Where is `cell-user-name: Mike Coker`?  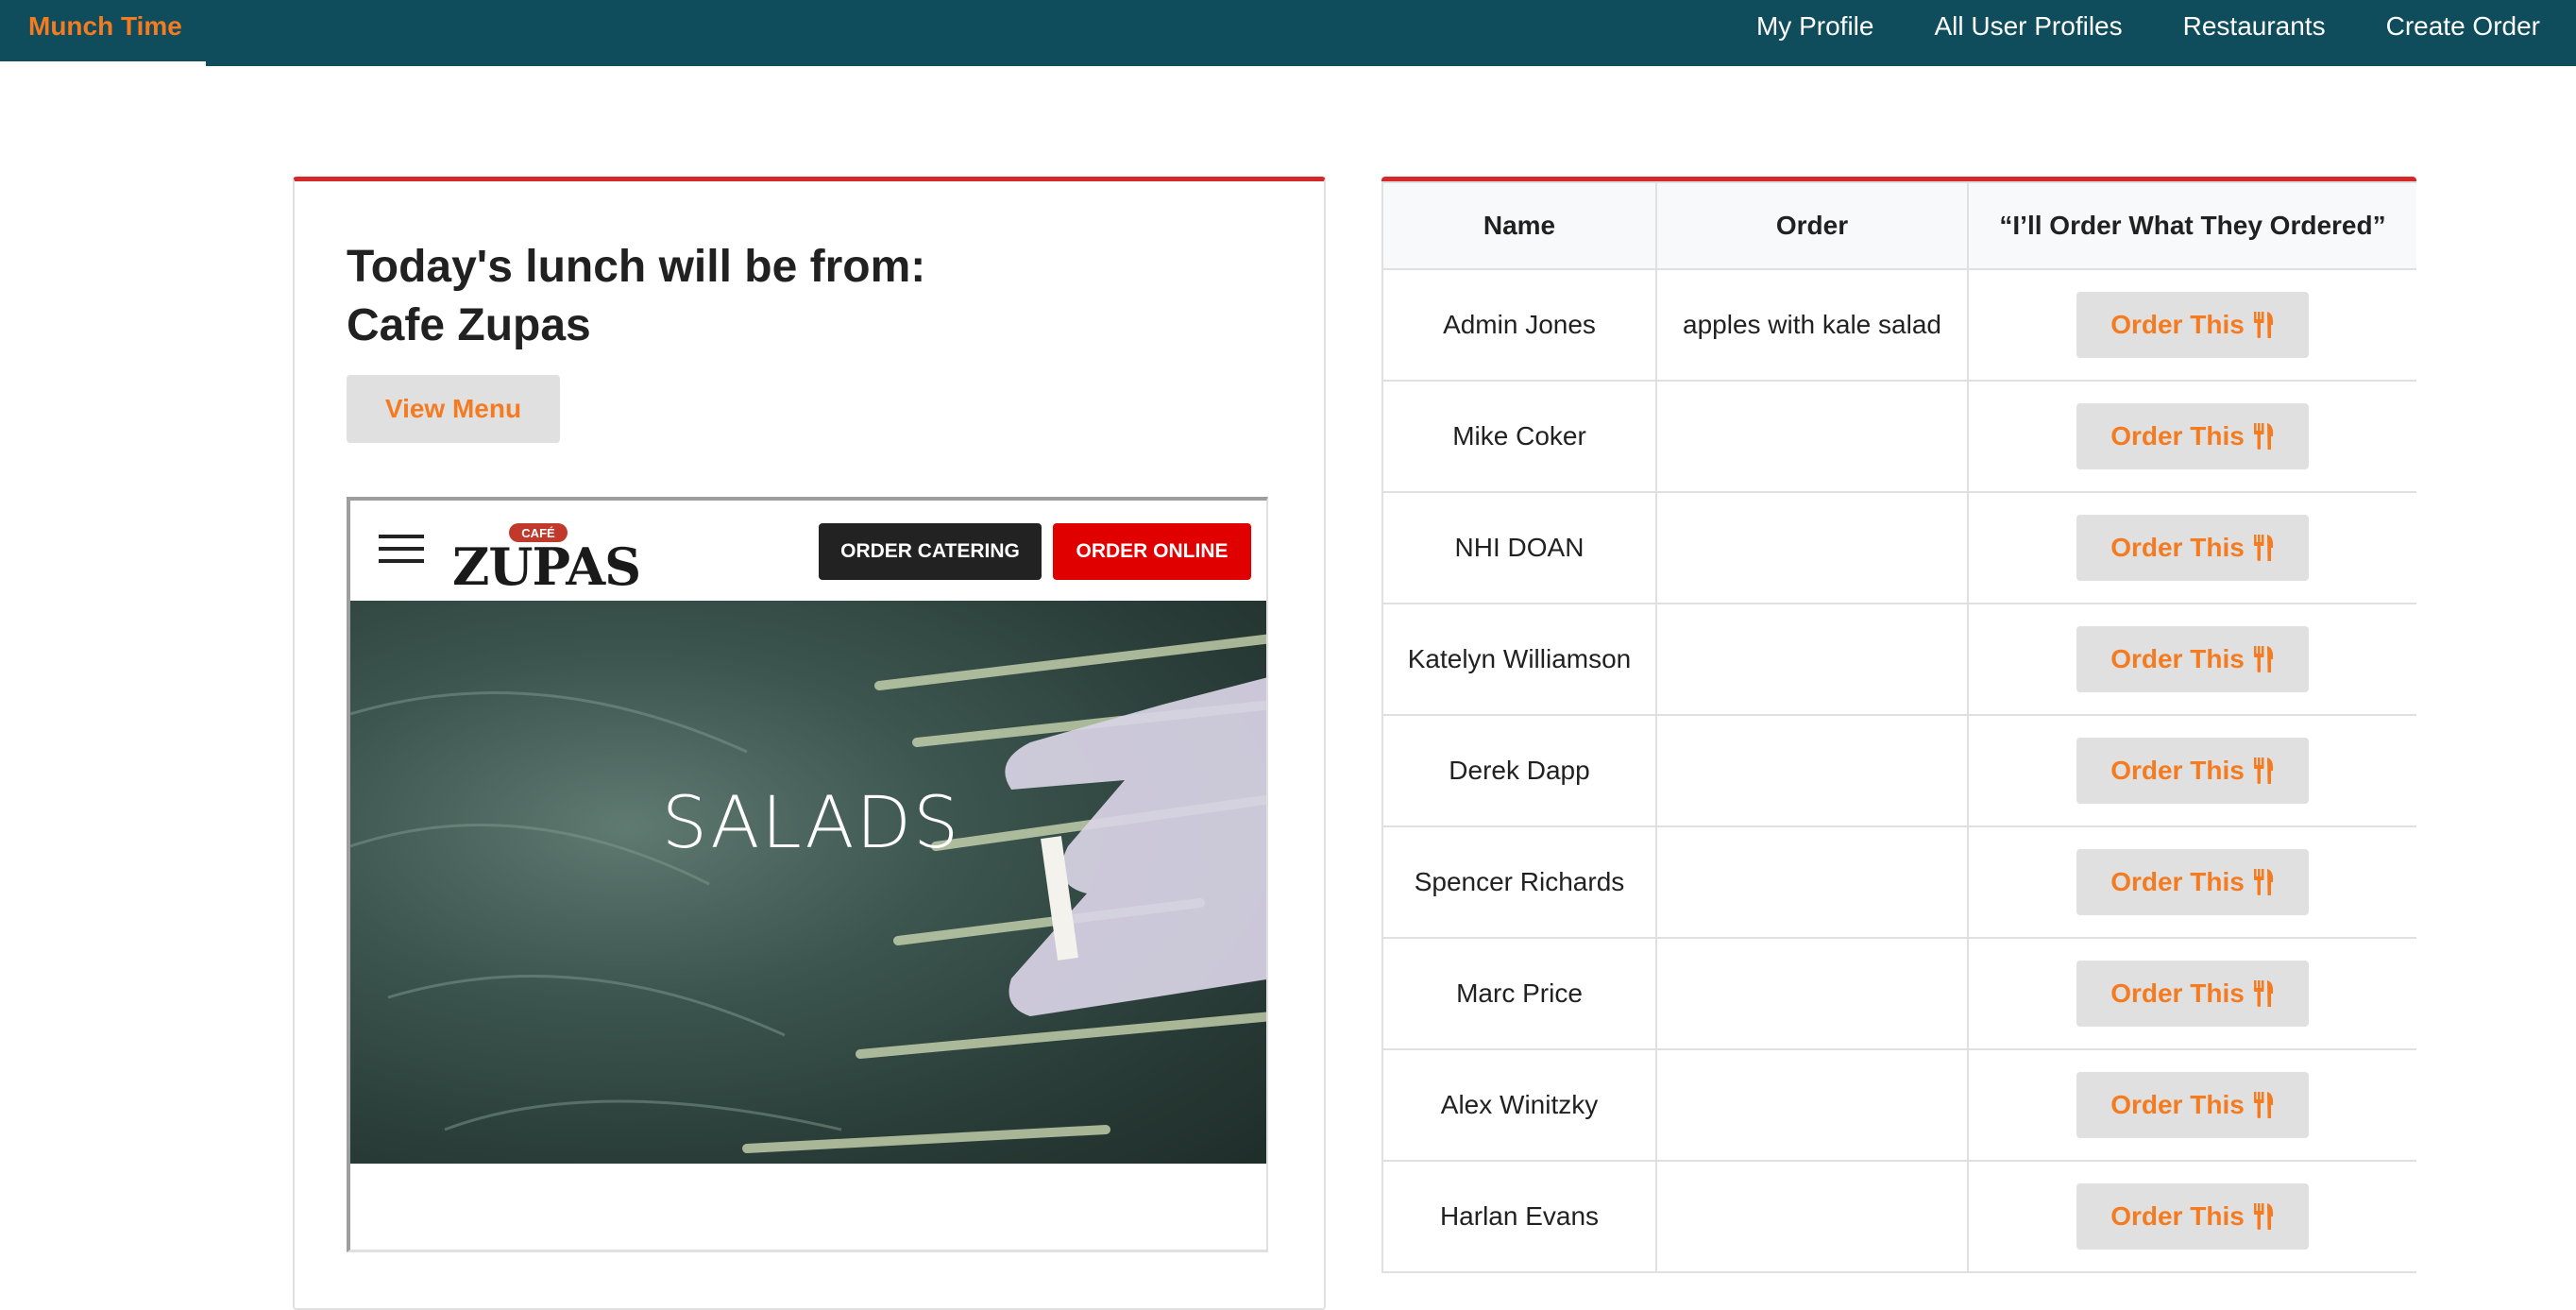
cell-user-name: Mike Coker is located at coordinates (1519, 436).